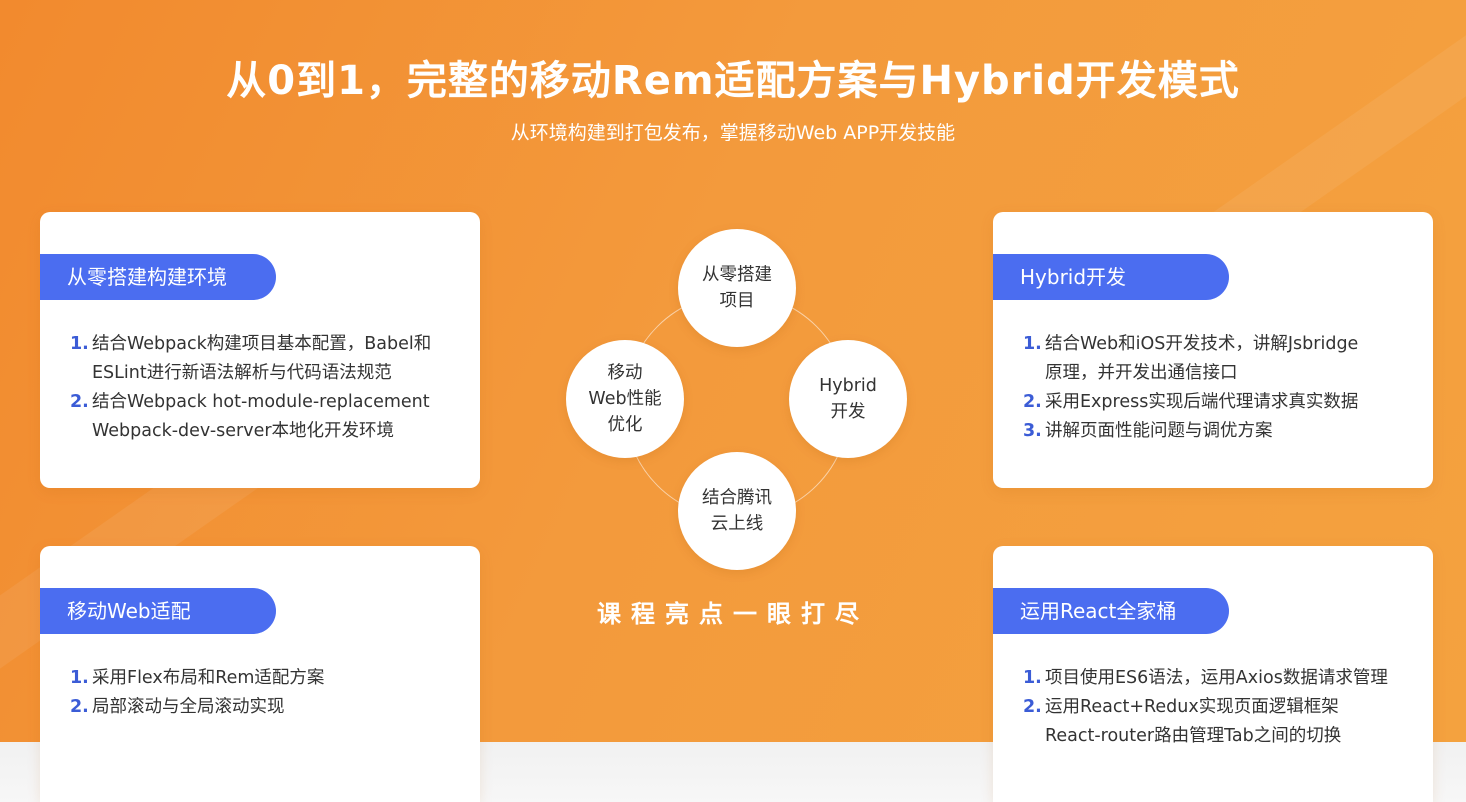 This screenshot has height=802, width=1466. What do you see at coordinates (737, 511) in the screenshot?
I see `bubble-tencent-cloud: 结合腾讯 云上线` at bounding box center [737, 511].